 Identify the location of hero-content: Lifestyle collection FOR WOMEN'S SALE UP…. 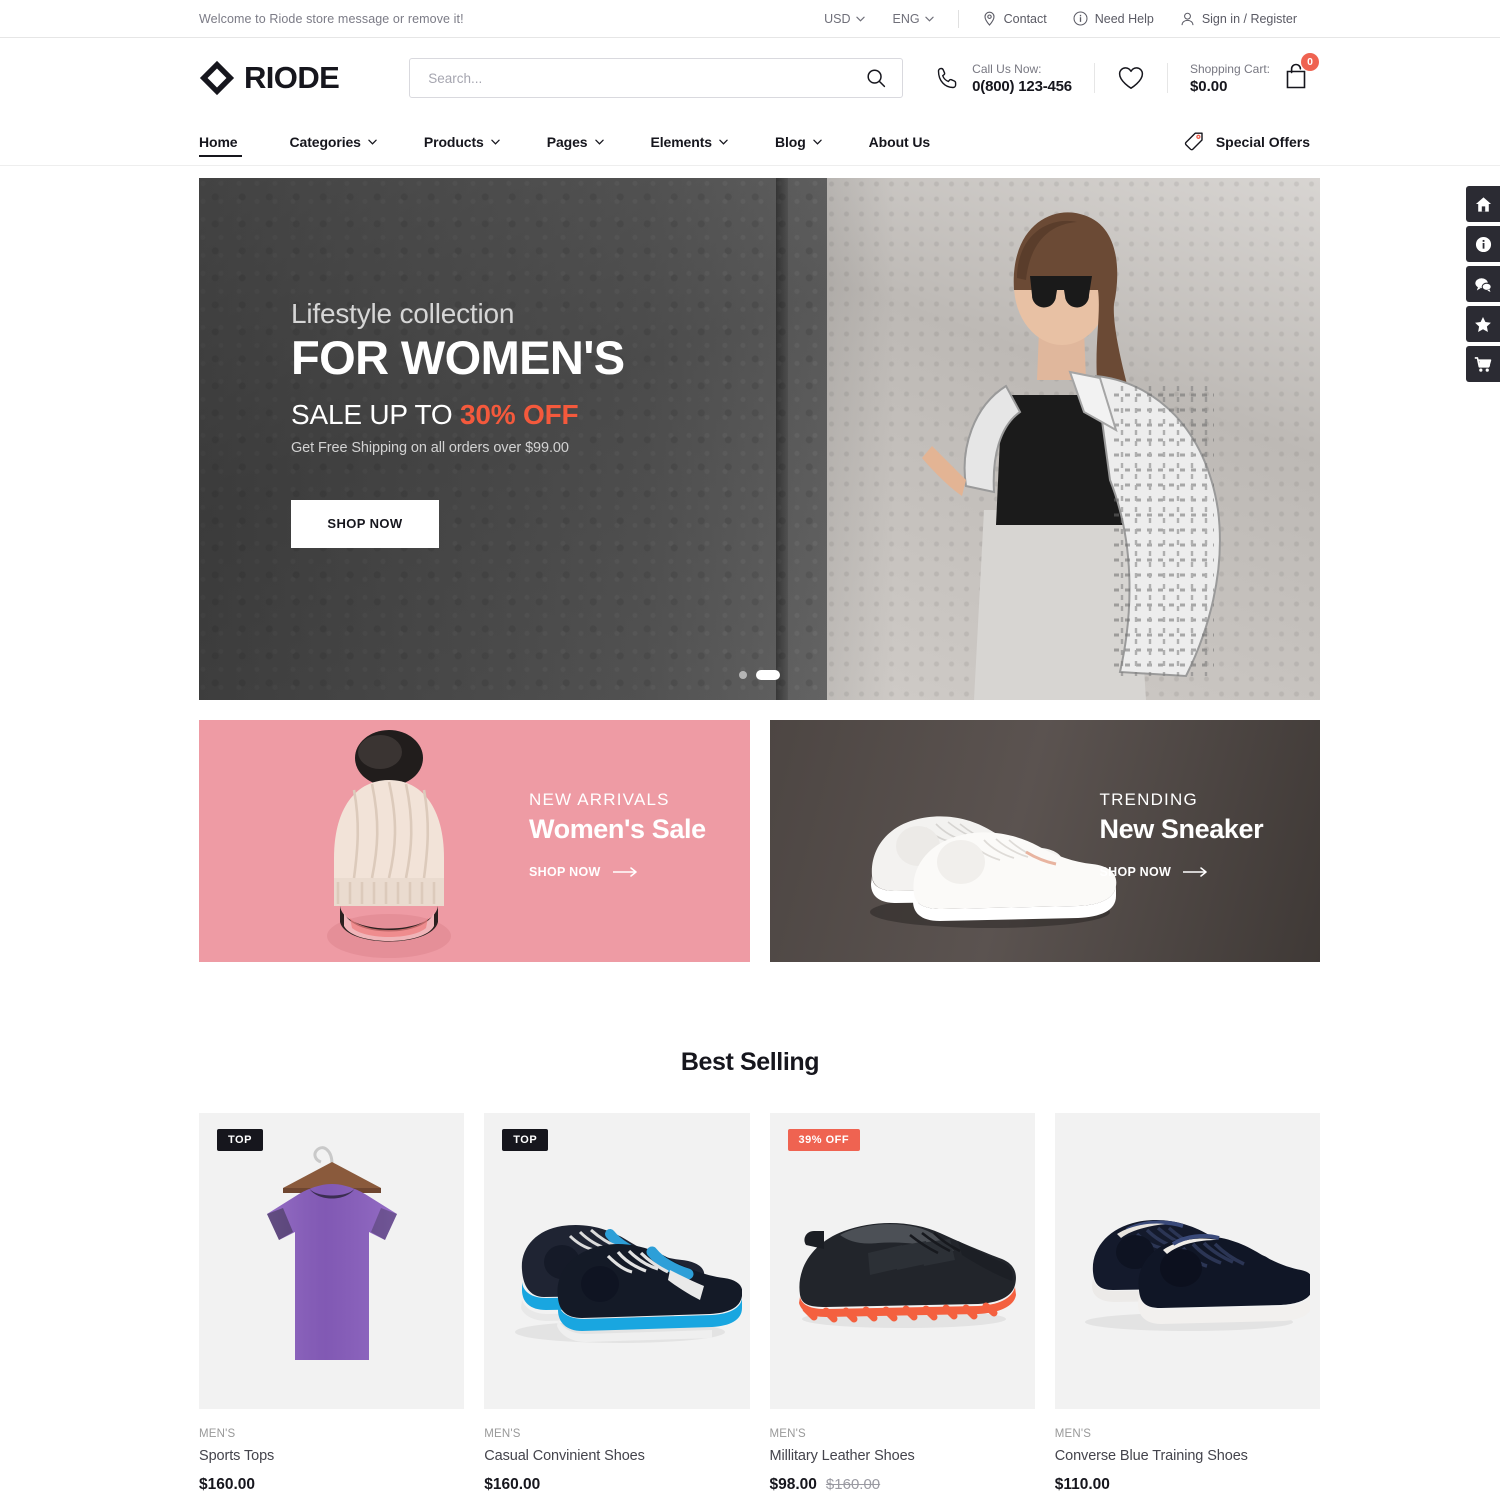
(458, 423).